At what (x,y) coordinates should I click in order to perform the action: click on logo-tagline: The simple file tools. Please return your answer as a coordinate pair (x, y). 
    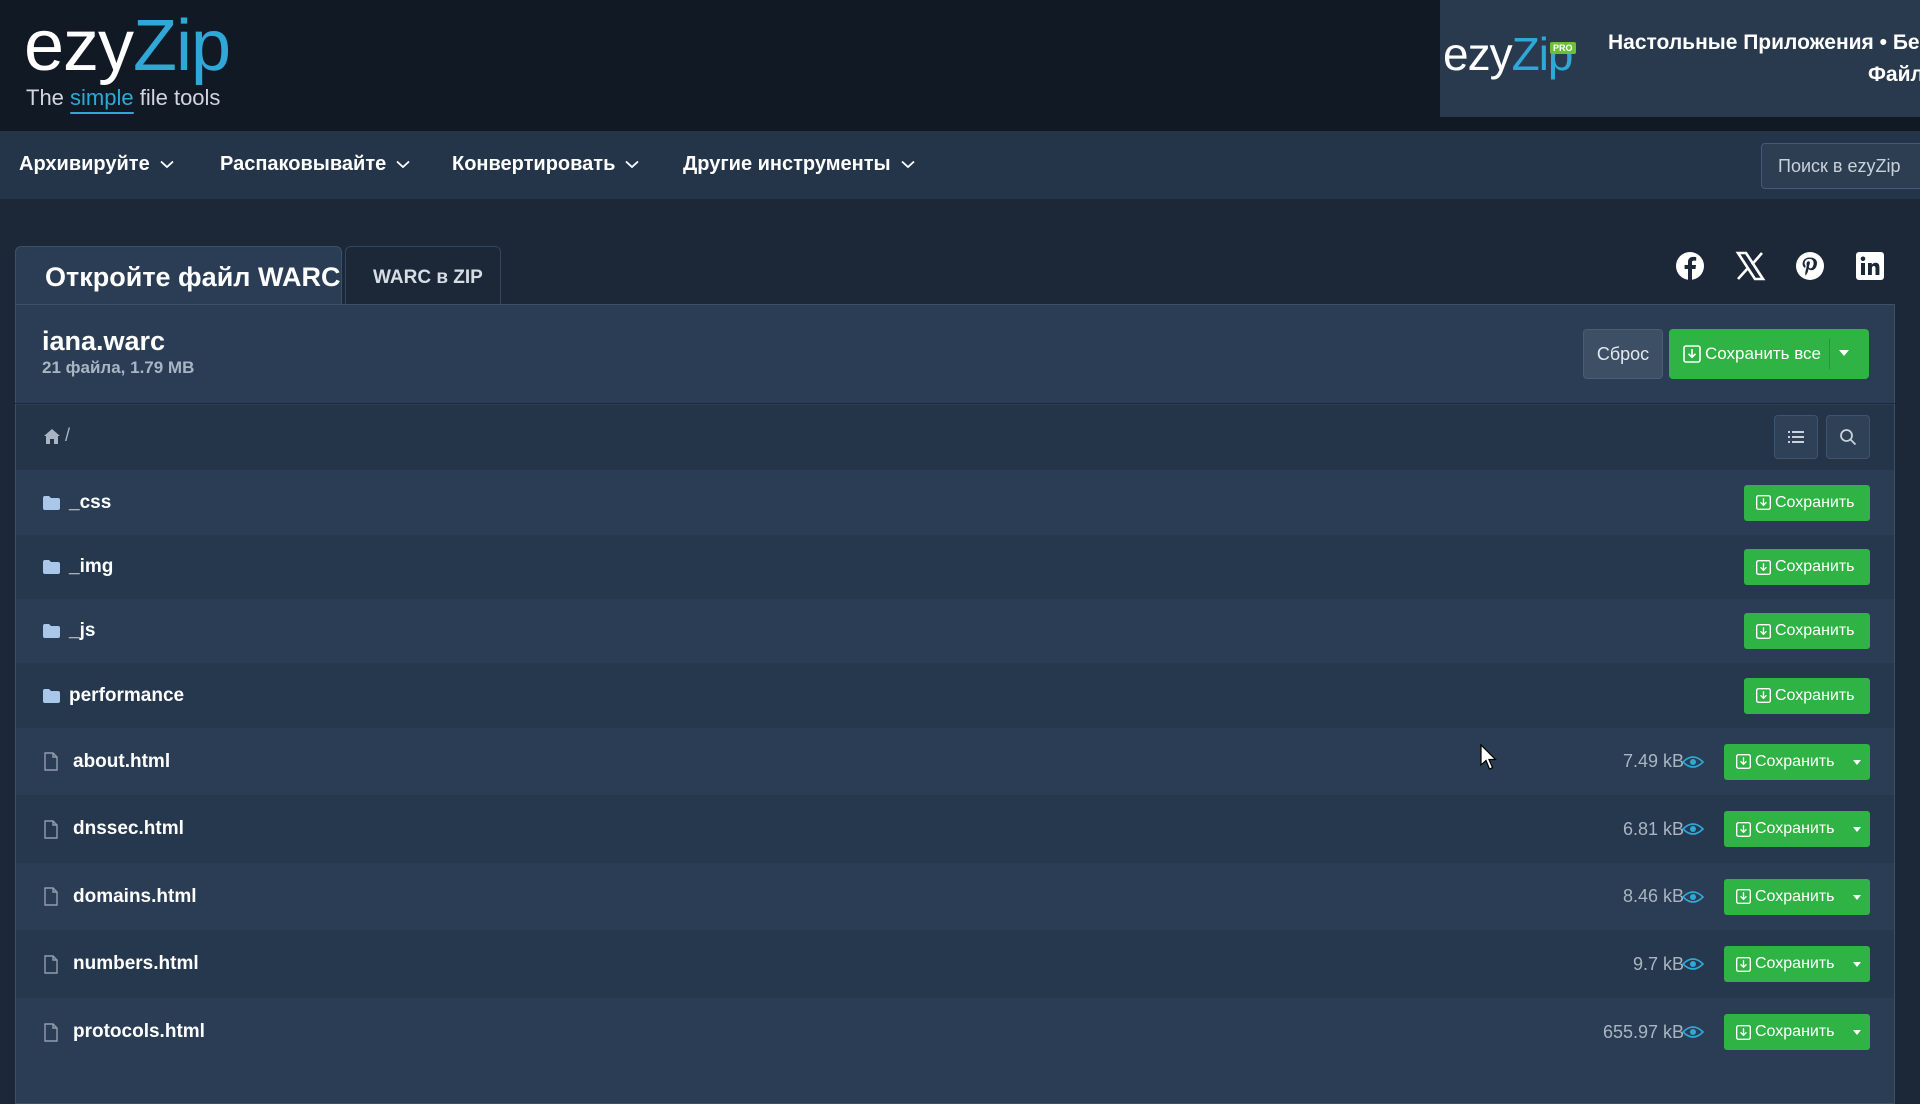
    Looking at the image, I should click on (123, 98).